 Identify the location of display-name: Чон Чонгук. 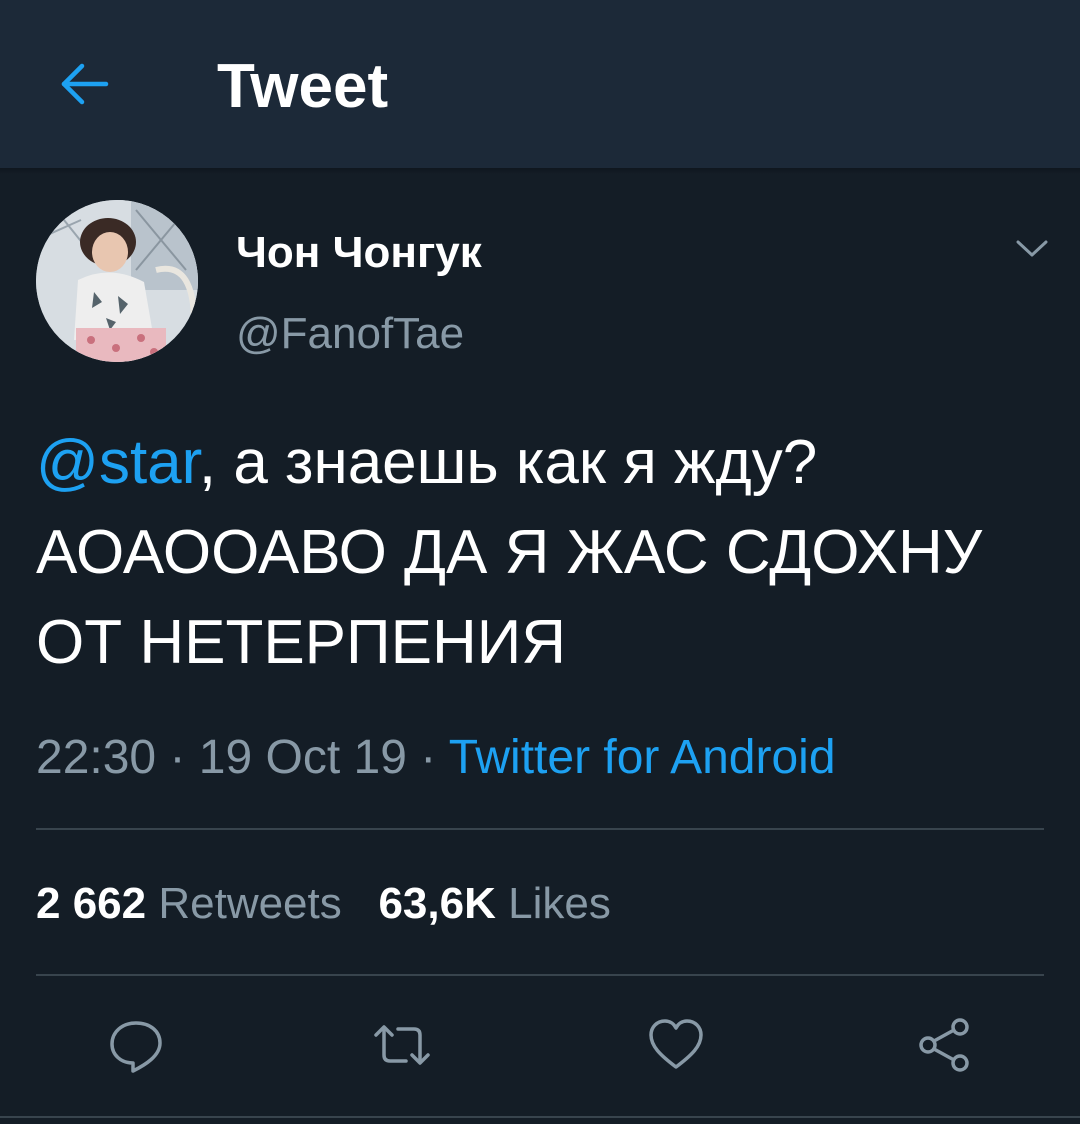
(359, 253).